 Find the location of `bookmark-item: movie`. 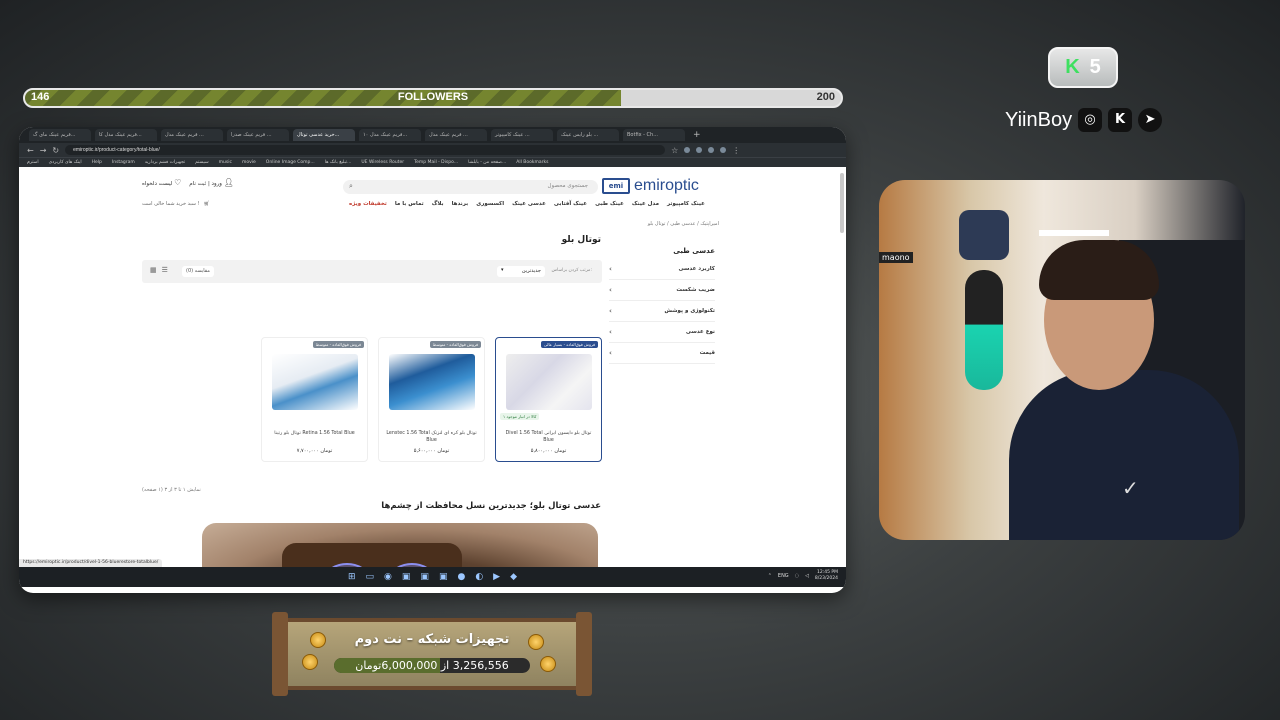

bookmark-item: movie is located at coordinates (249, 162).